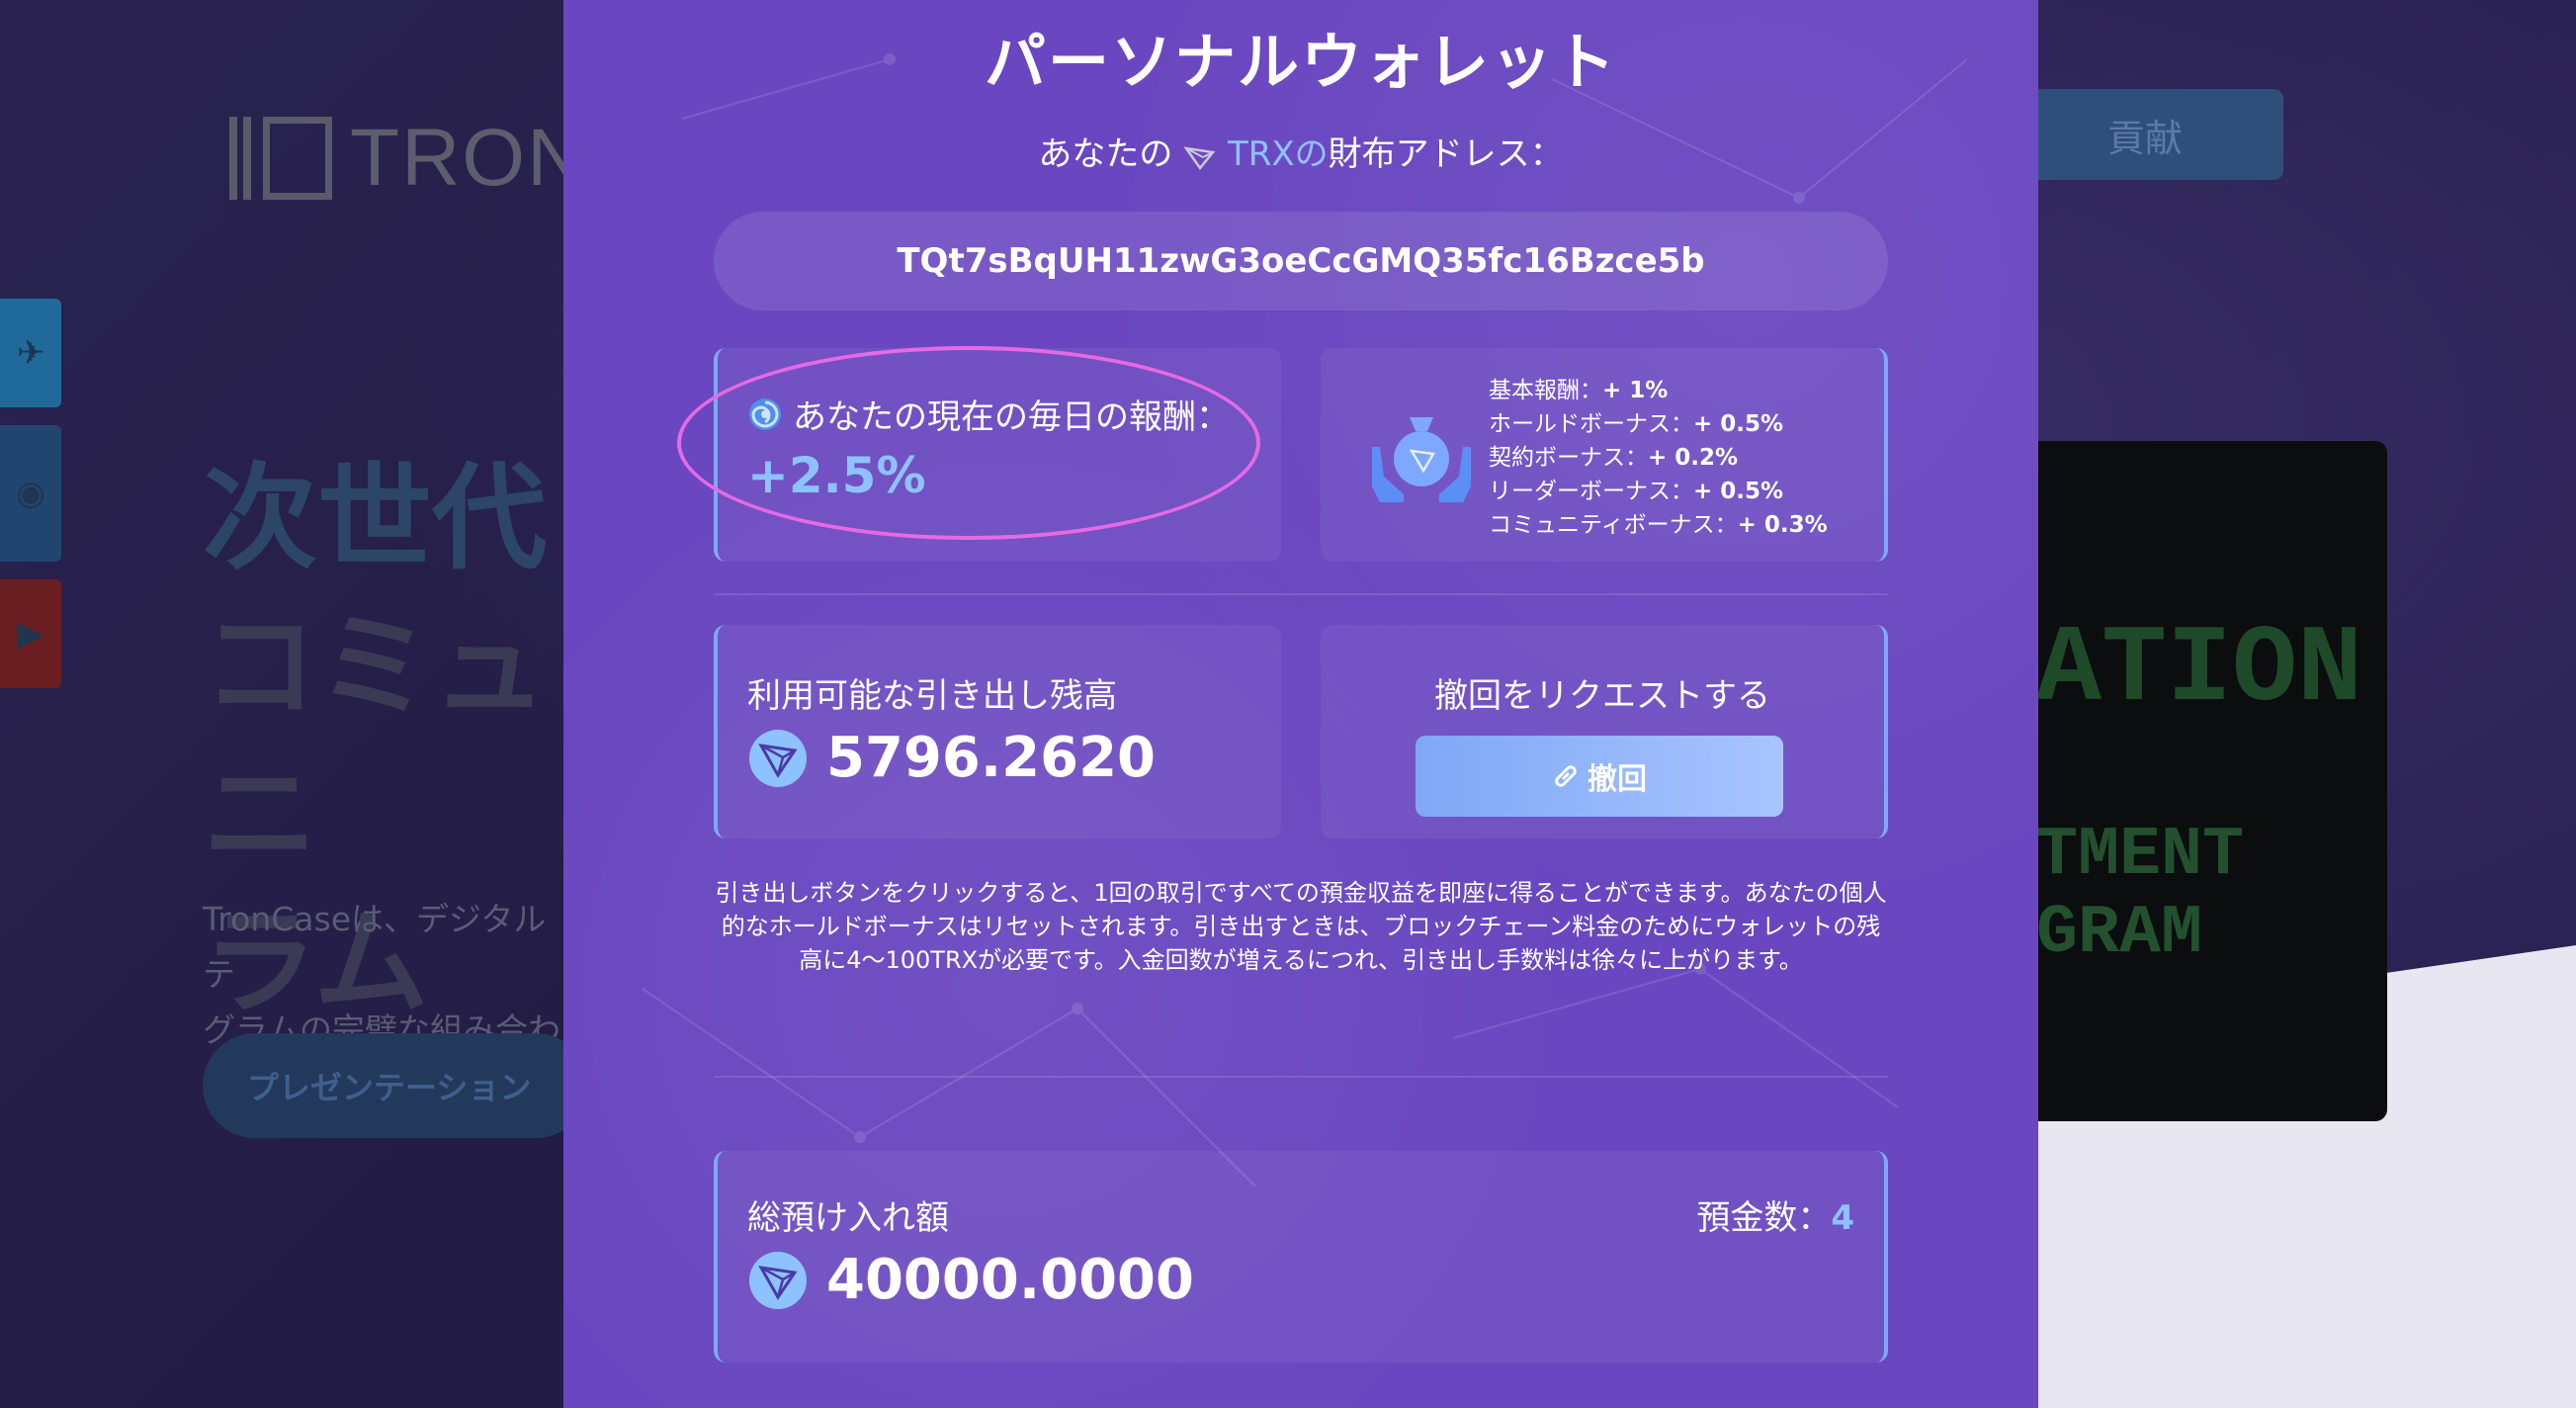 Image resolution: width=2576 pixels, height=1408 pixels. I want to click on deposit-label: 総預け入れ額, so click(848, 1218).